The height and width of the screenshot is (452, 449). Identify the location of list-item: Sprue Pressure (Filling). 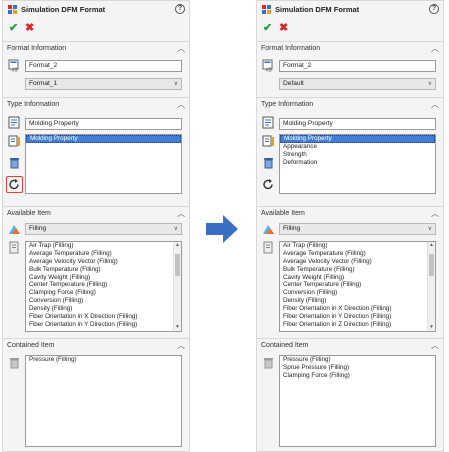
(357, 368).